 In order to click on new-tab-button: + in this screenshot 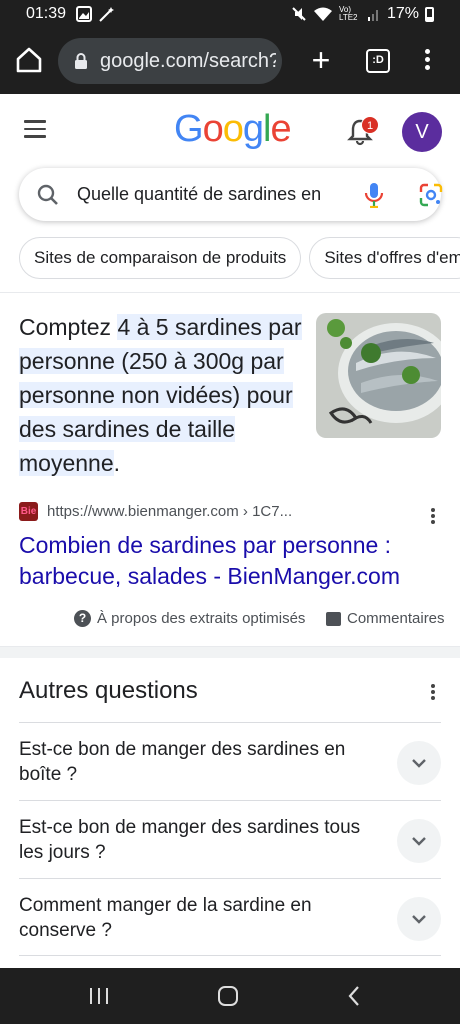, I will do `click(321, 61)`.